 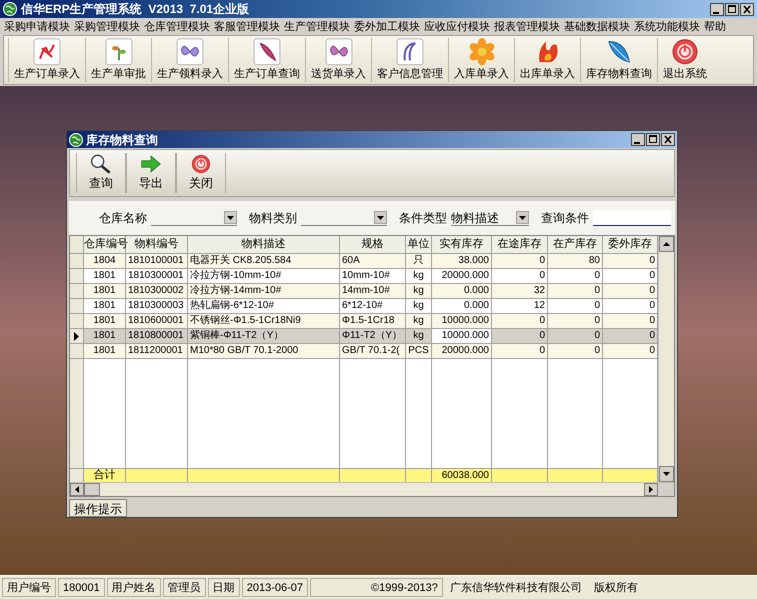 What do you see at coordinates (618, 60) in the screenshot?
I see `toolbar-button: 库存物料查询` at bounding box center [618, 60].